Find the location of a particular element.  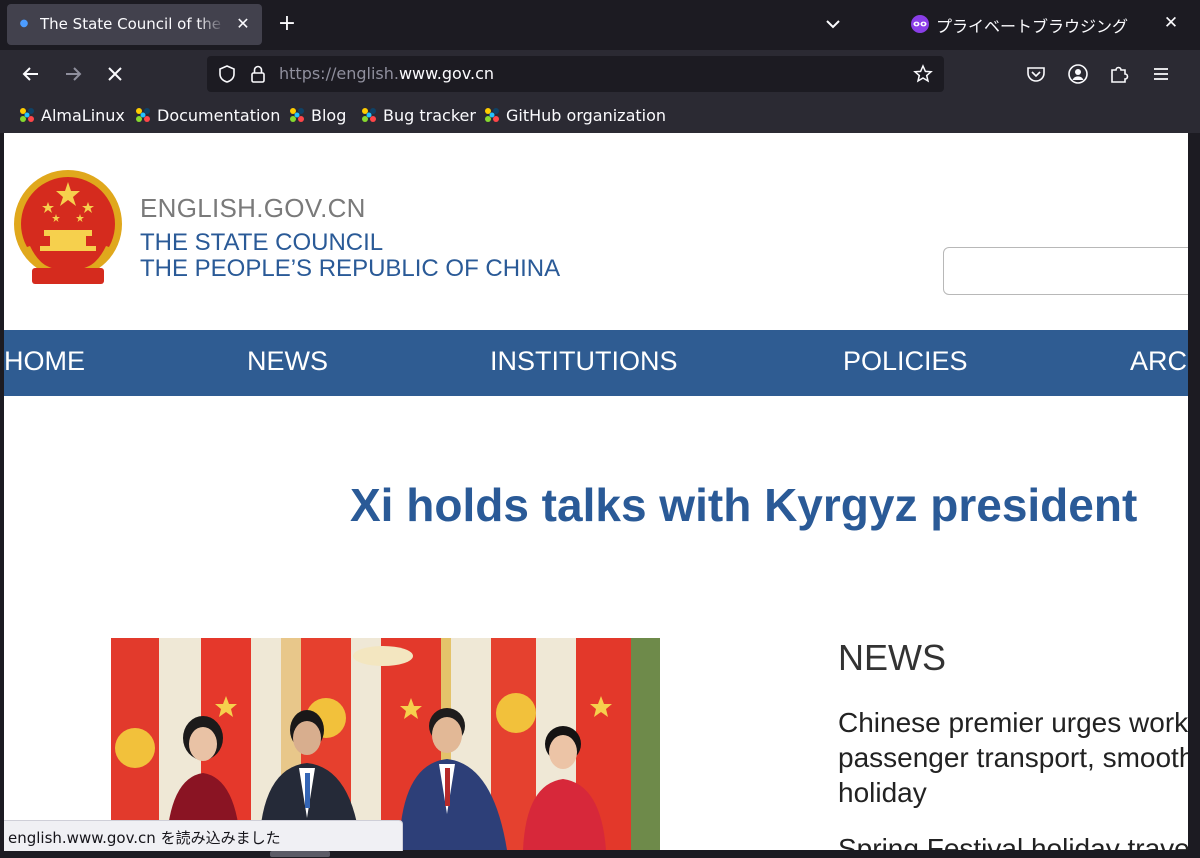

bookmark-documentation: Documentation is located at coordinates (207, 115).